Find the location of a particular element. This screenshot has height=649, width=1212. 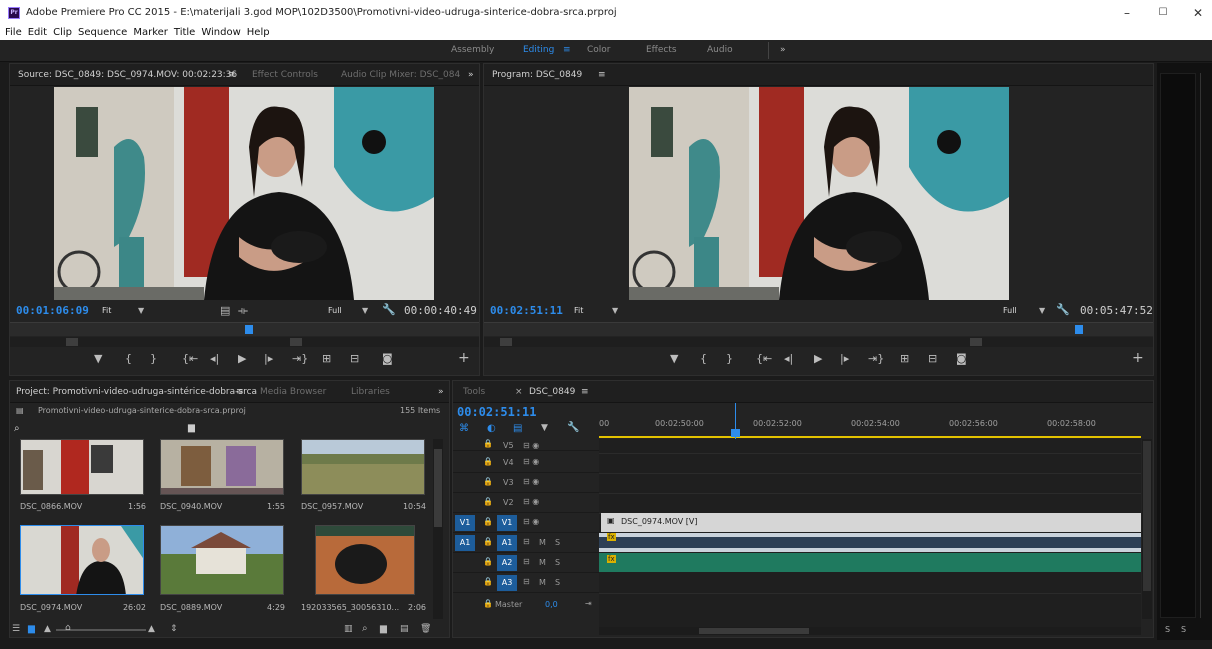

tab-program: Program: DSC_0849 is located at coordinates (537, 75).